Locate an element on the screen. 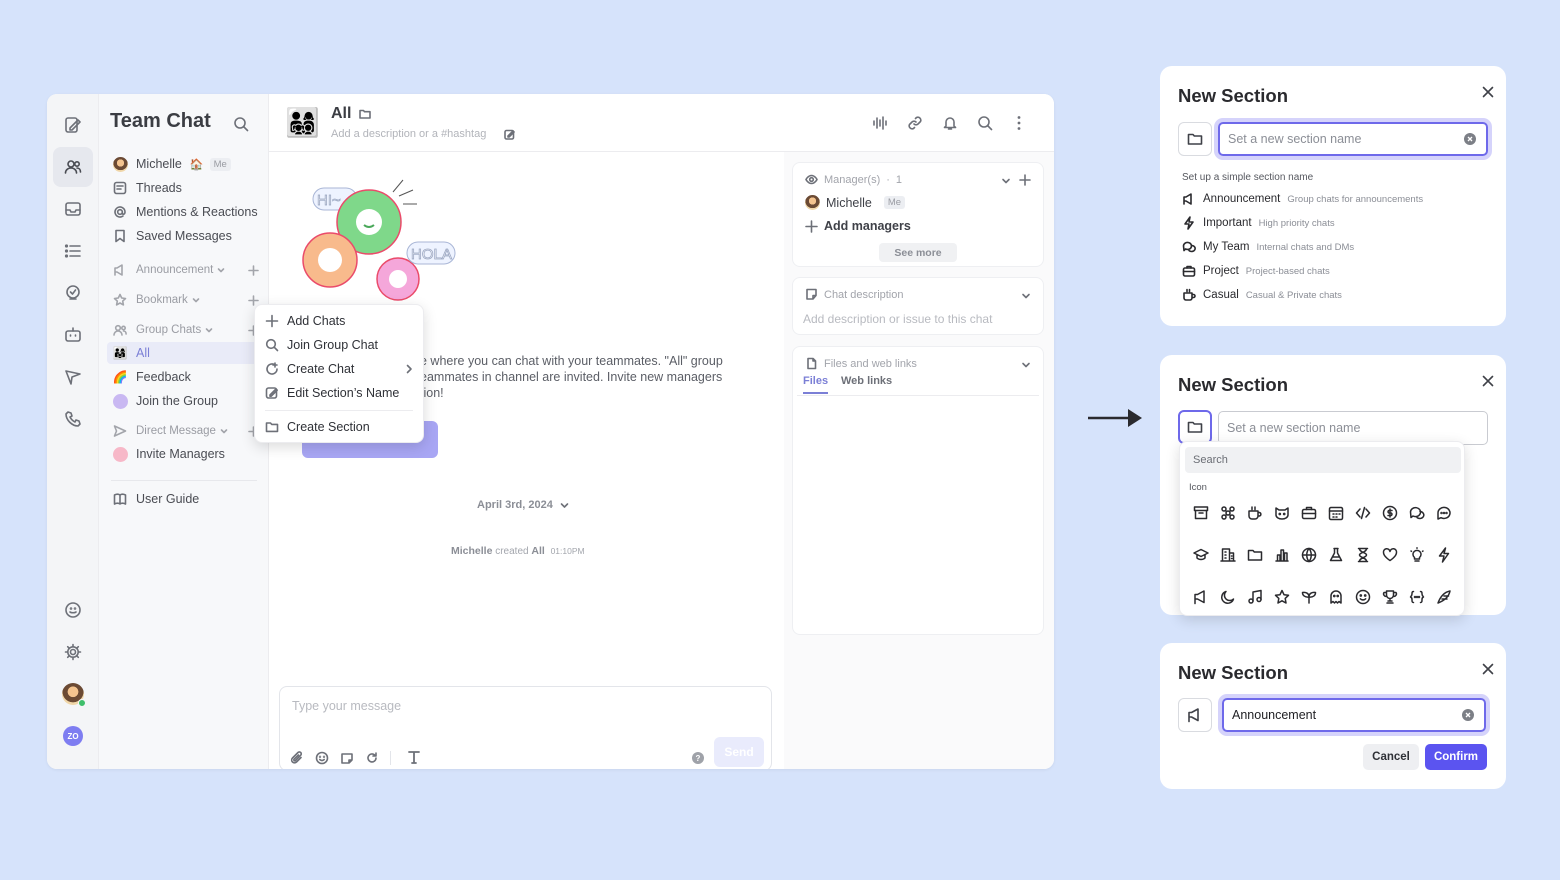  heart-icon is located at coordinates (1390, 555).